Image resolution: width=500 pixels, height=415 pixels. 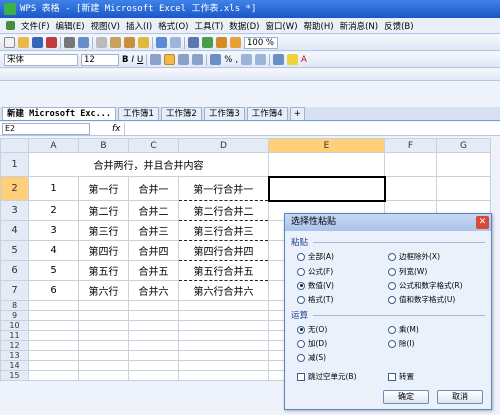 What do you see at coordinates (14, 365) in the screenshot?
I see `row-header: 14` at bounding box center [14, 365].